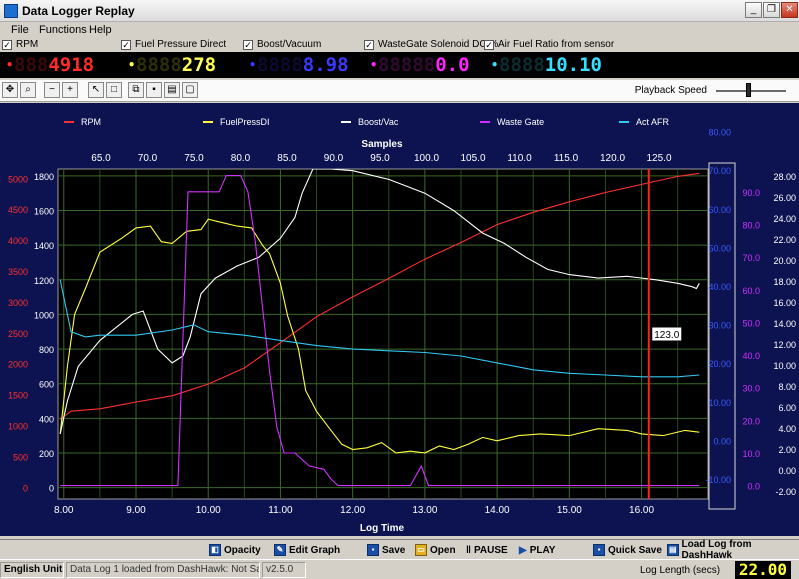 This screenshot has width=799, height=579. I want to click on wastegate-tick-label: 50.0, so click(751, 323).